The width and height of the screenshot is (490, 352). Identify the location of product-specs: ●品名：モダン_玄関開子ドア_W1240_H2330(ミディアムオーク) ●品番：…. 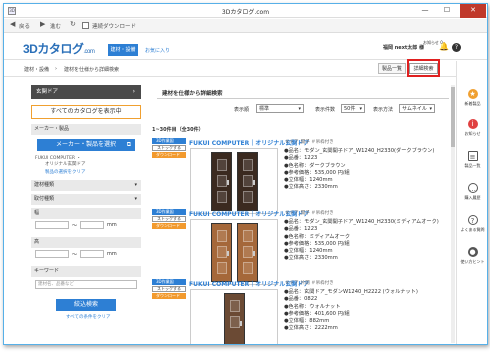
(361, 240).